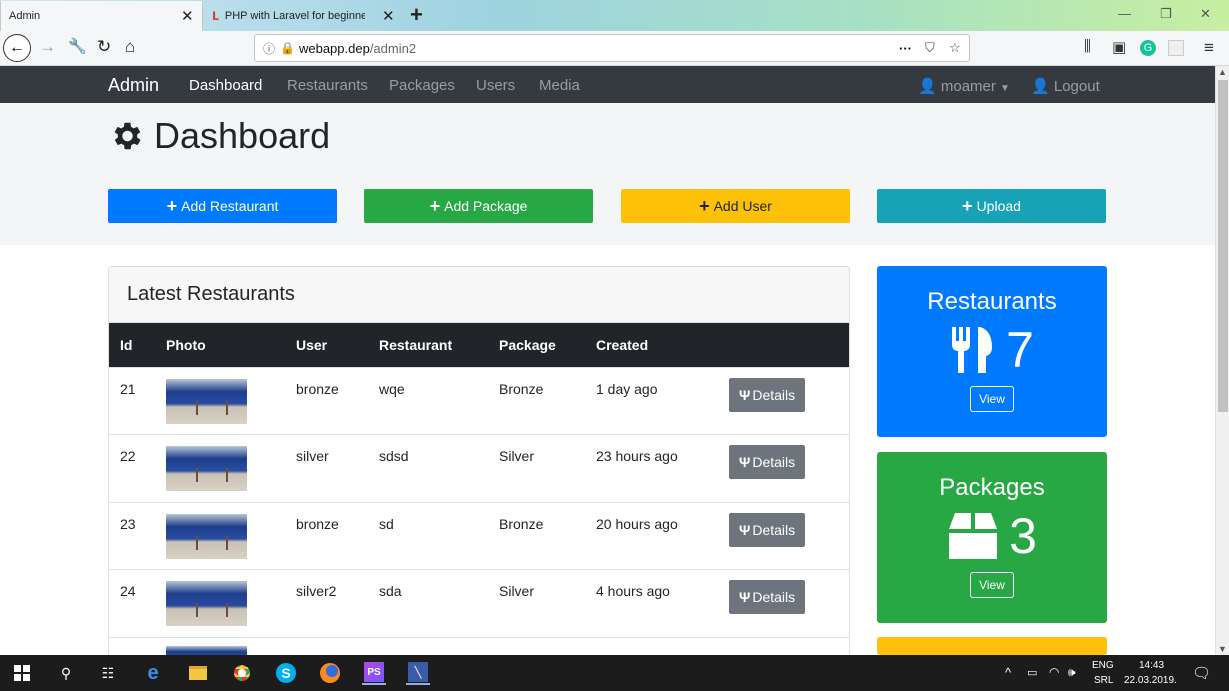 The width and height of the screenshot is (1229, 691). What do you see at coordinates (225, 85) in the screenshot?
I see `nav-dashboard: Dashboard` at bounding box center [225, 85].